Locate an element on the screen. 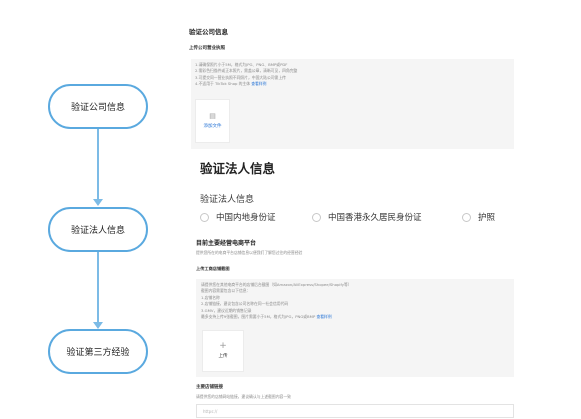 Image resolution: width=581 pixels, height=419 pixels. radio-label: 中国内地身份证 is located at coordinates (246, 218).